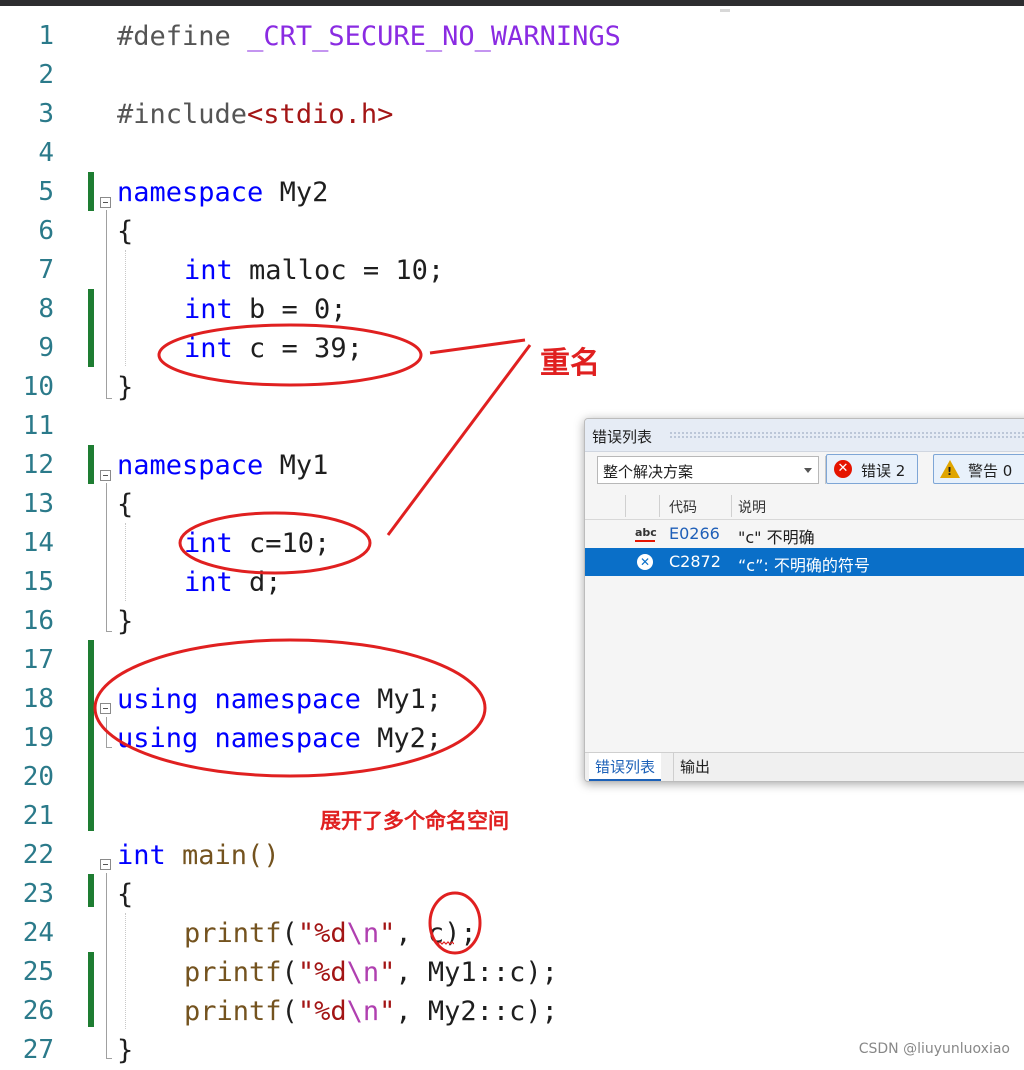  Describe the element at coordinates (38, 855) in the screenshot. I see `line-number: 22` at that location.